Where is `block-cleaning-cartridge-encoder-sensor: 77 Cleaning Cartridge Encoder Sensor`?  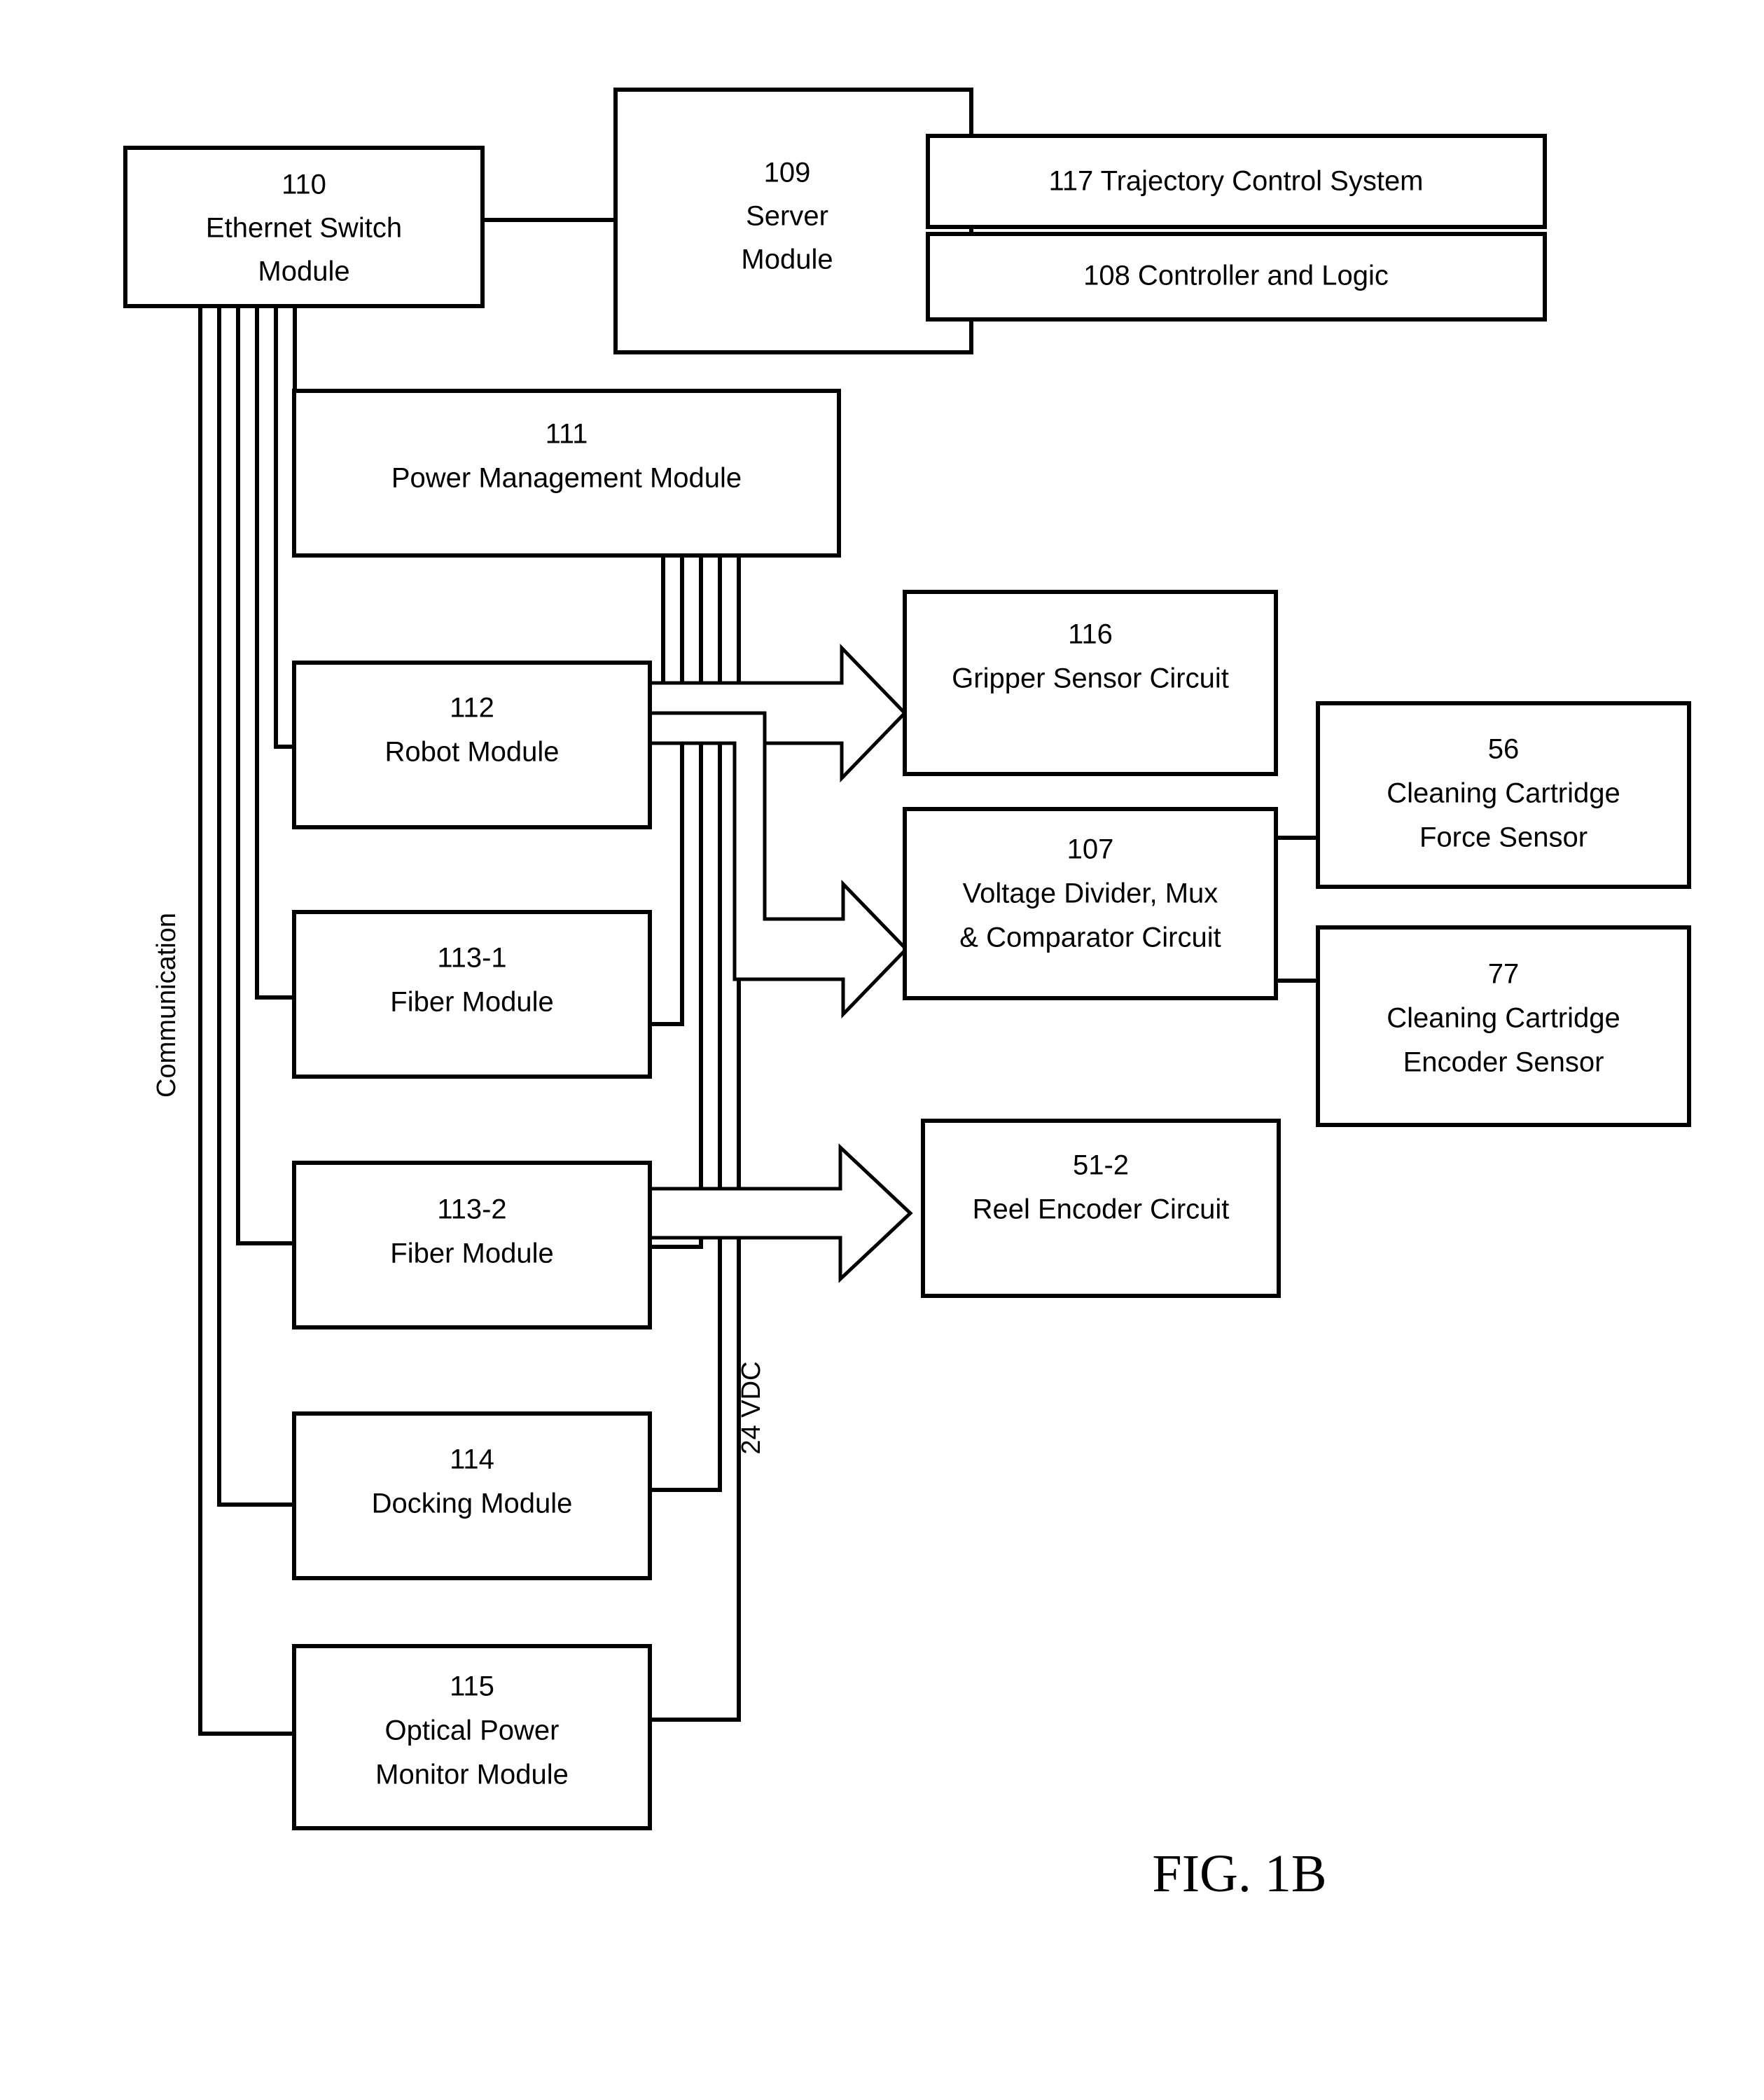 block-cleaning-cartridge-encoder-sensor: 77 Cleaning Cartridge Encoder Sensor is located at coordinates (1503, 1026).